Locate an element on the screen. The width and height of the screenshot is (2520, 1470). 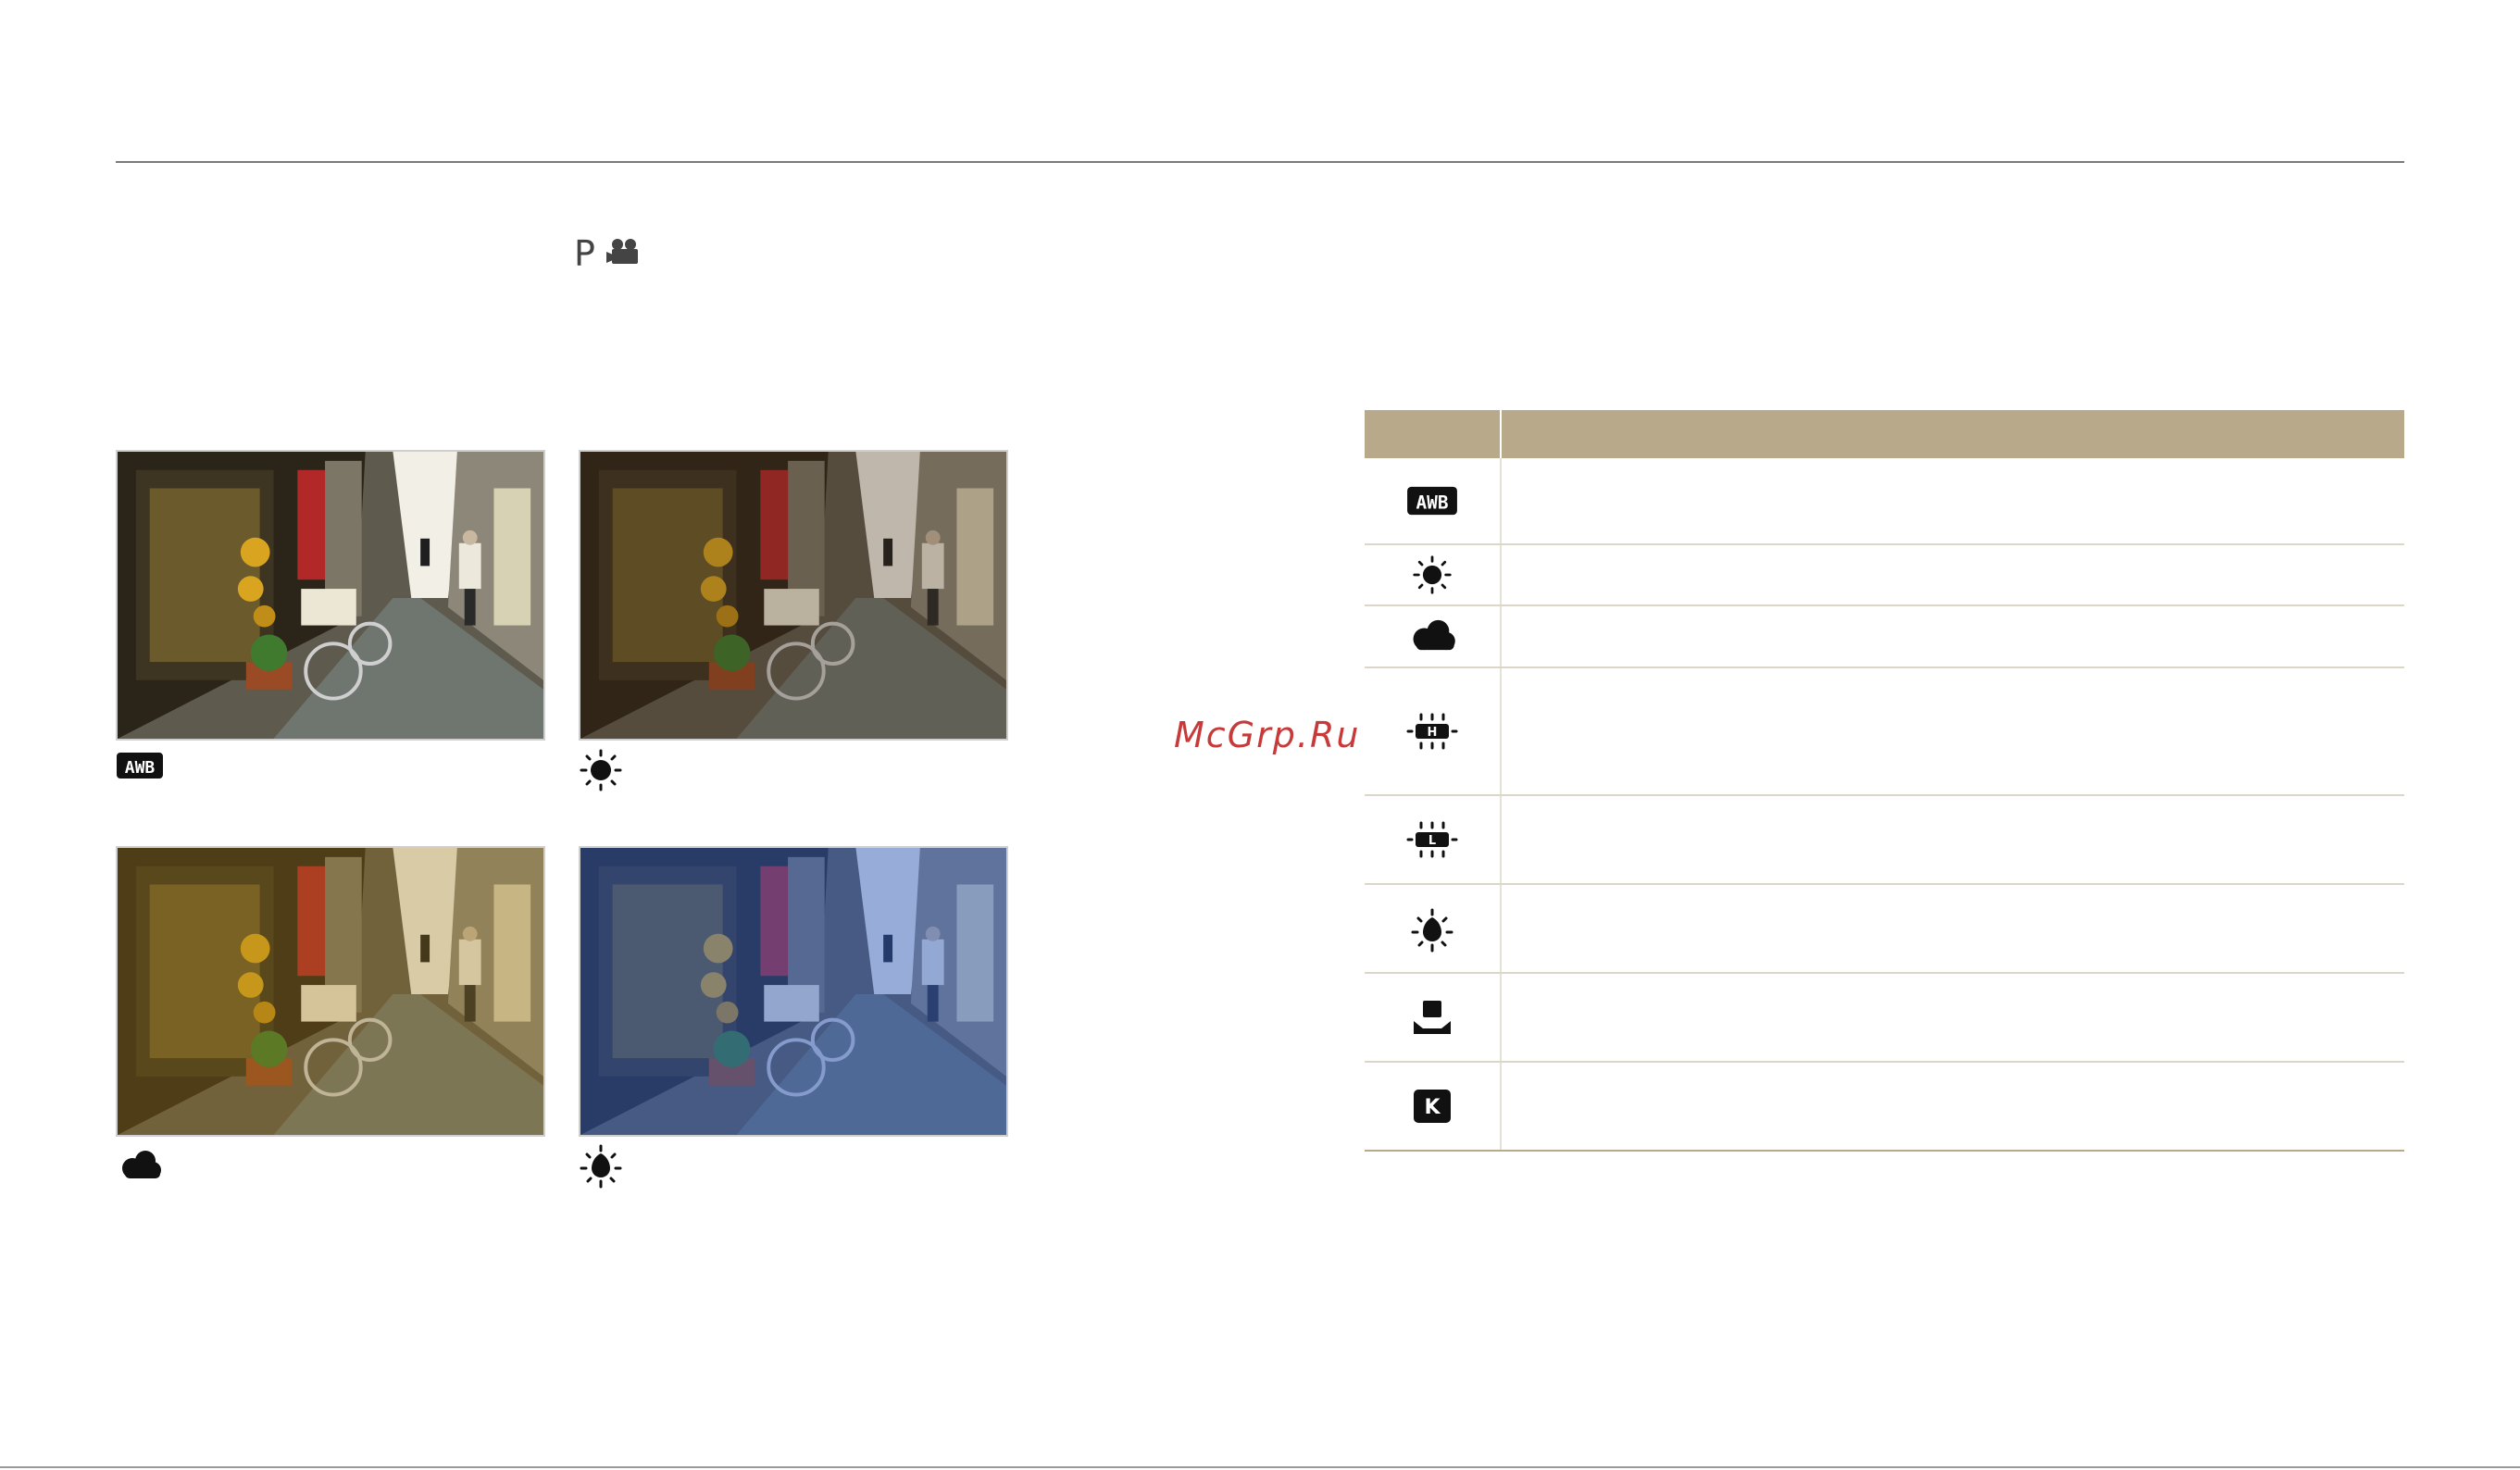
svg-text: L is located at coordinates (1432, 841).